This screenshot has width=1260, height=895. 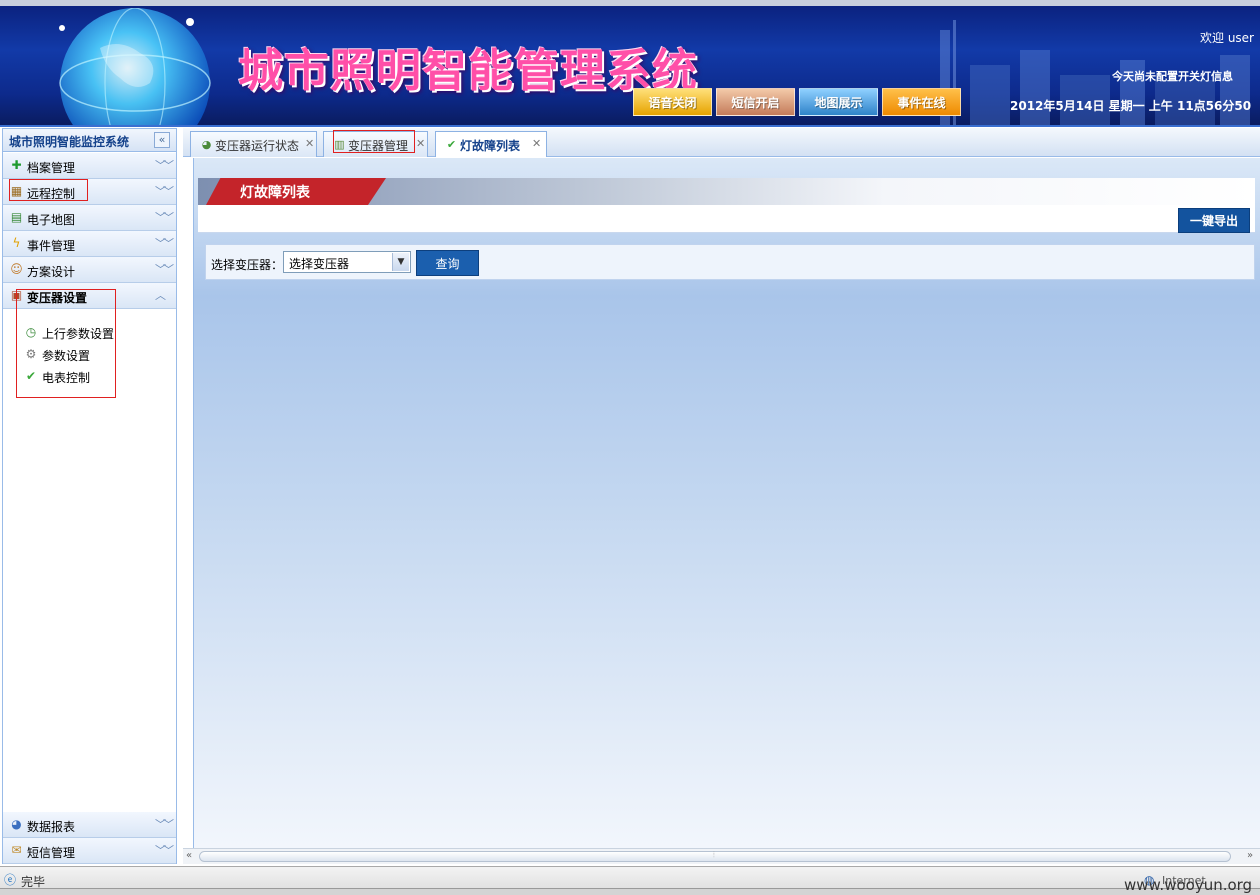 What do you see at coordinates (66, 356) in the screenshot?
I see `submenu-label: 参数设置` at bounding box center [66, 356].